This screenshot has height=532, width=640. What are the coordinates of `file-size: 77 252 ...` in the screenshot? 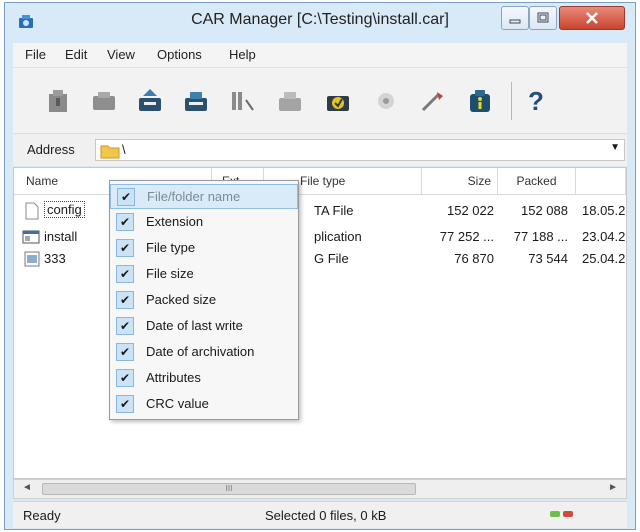 It's located at (466, 236).